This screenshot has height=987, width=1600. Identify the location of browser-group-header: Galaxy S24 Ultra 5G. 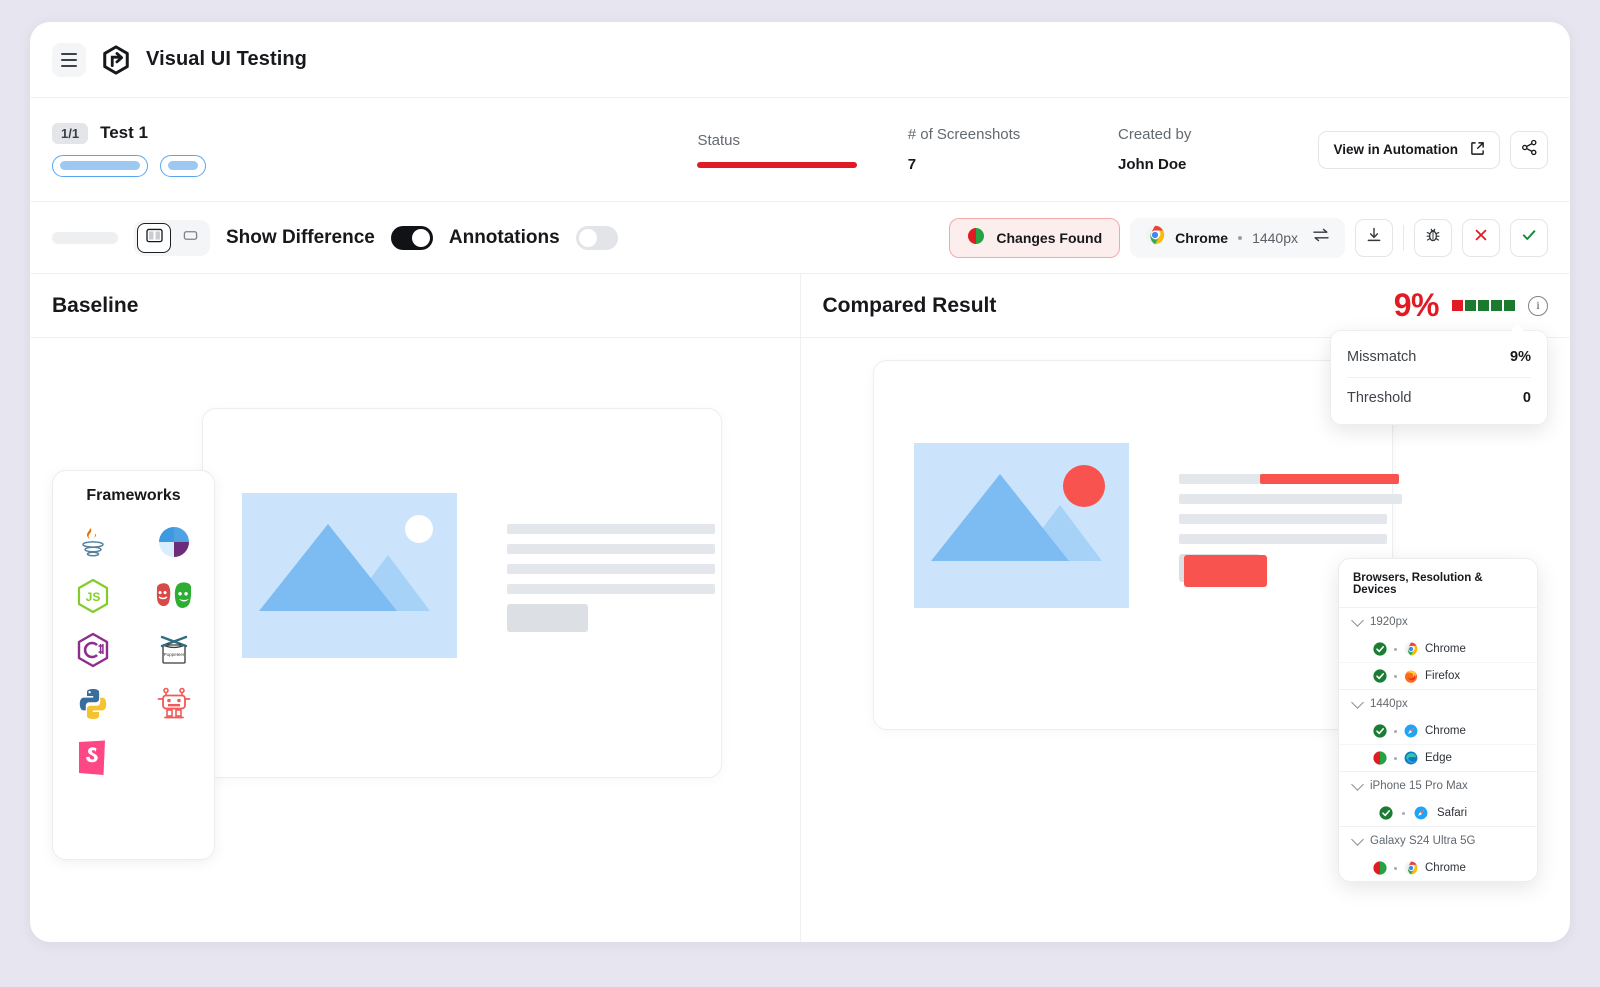
(1438, 841).